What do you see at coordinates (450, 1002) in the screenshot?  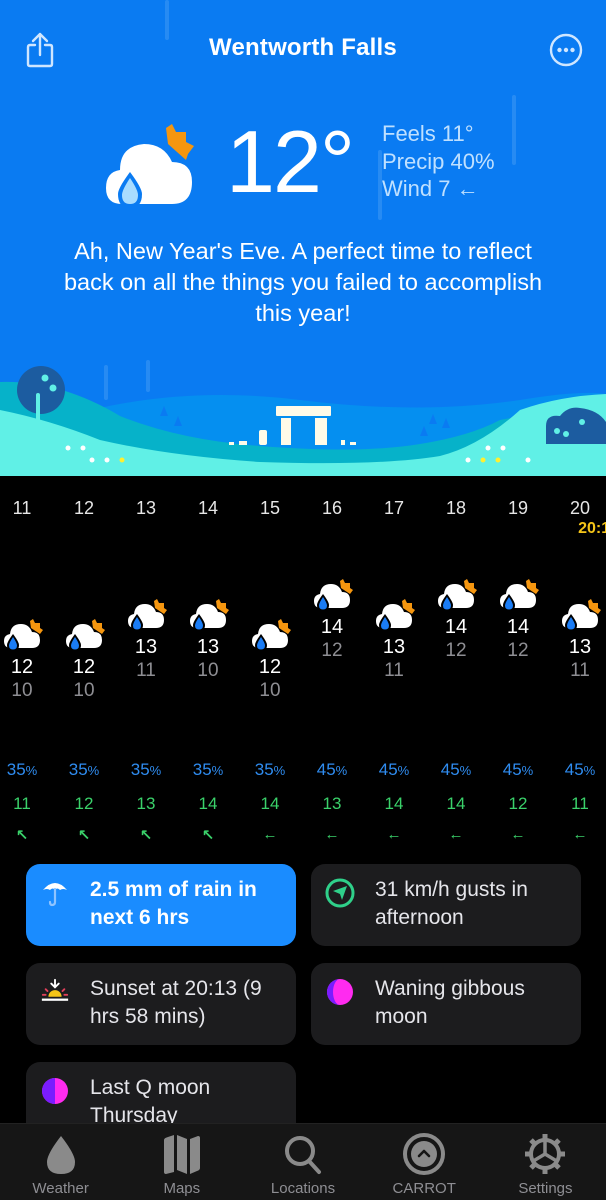 I see `card-text: Waning gibbous moon` at bounding box center [450, 1002].